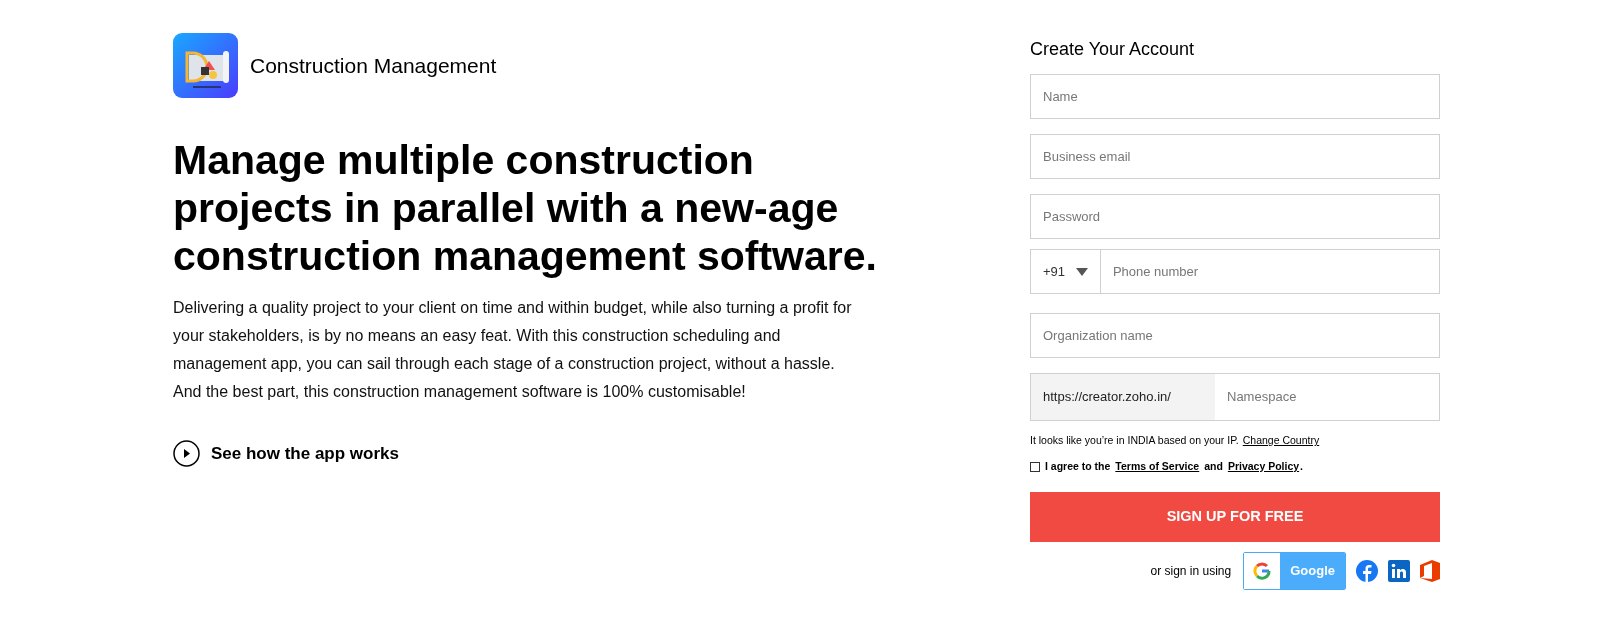  Describe the element at coordinates (1157, 466) in the screenshot. I see `terms-link: Terms of Service` at that location.